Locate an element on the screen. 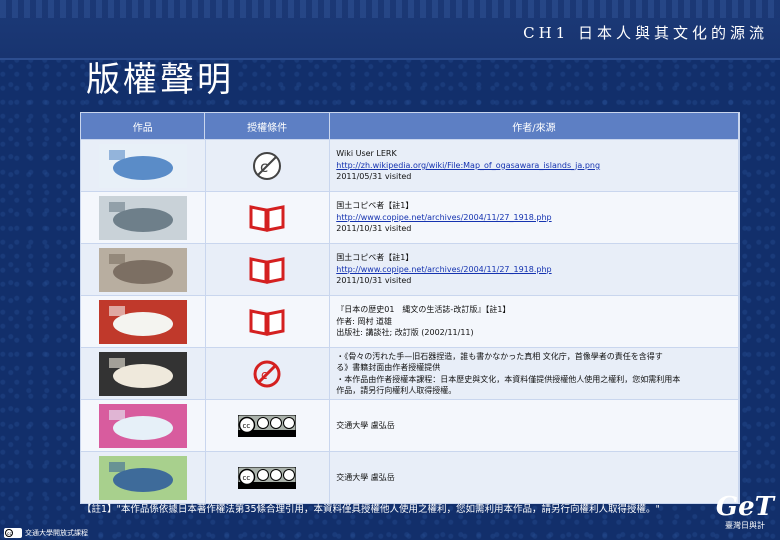  footer-text: 交通大學開放式課程 is located at coordinates (56, 533).